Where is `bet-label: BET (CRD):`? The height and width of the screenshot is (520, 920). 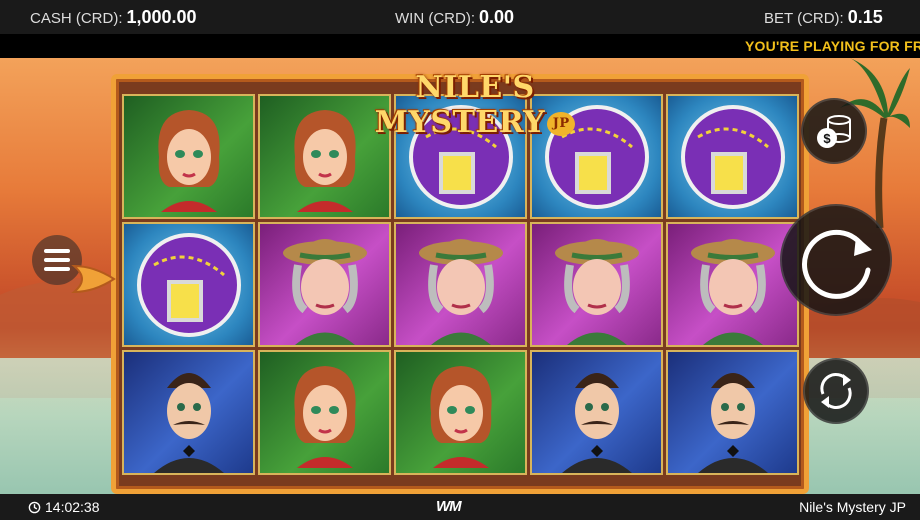 bet-label: BET (CRD): is located at coordinates (804, 18).